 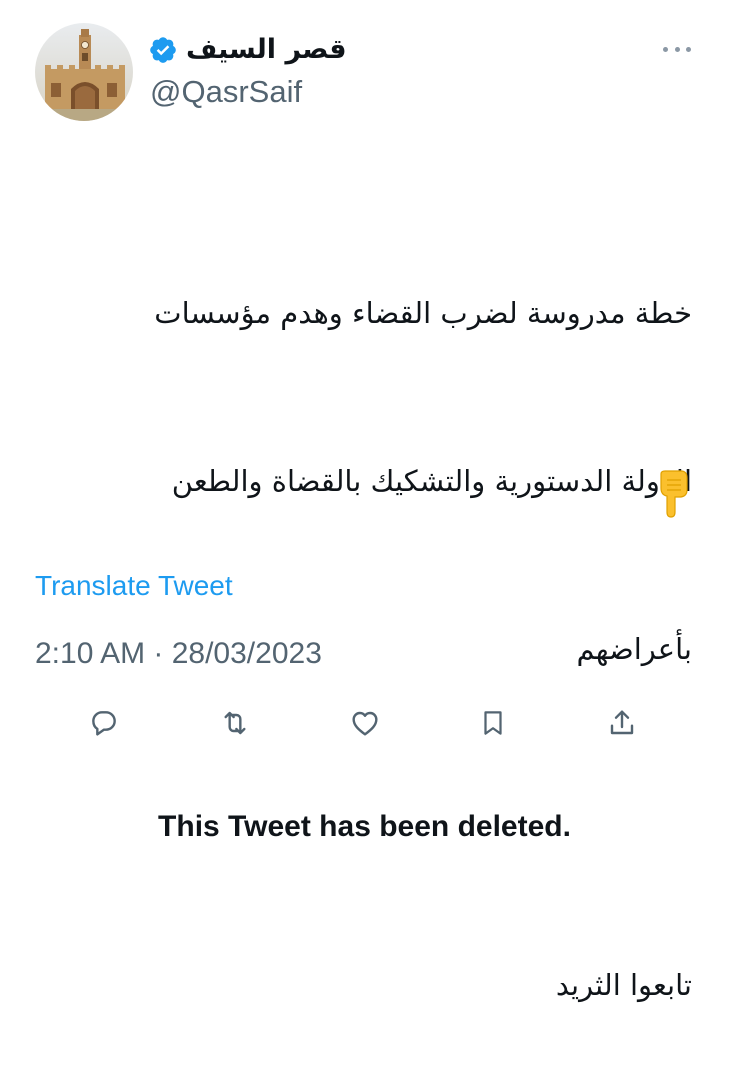 I want to click on bookmark-icon, so click(x=493, y=723).